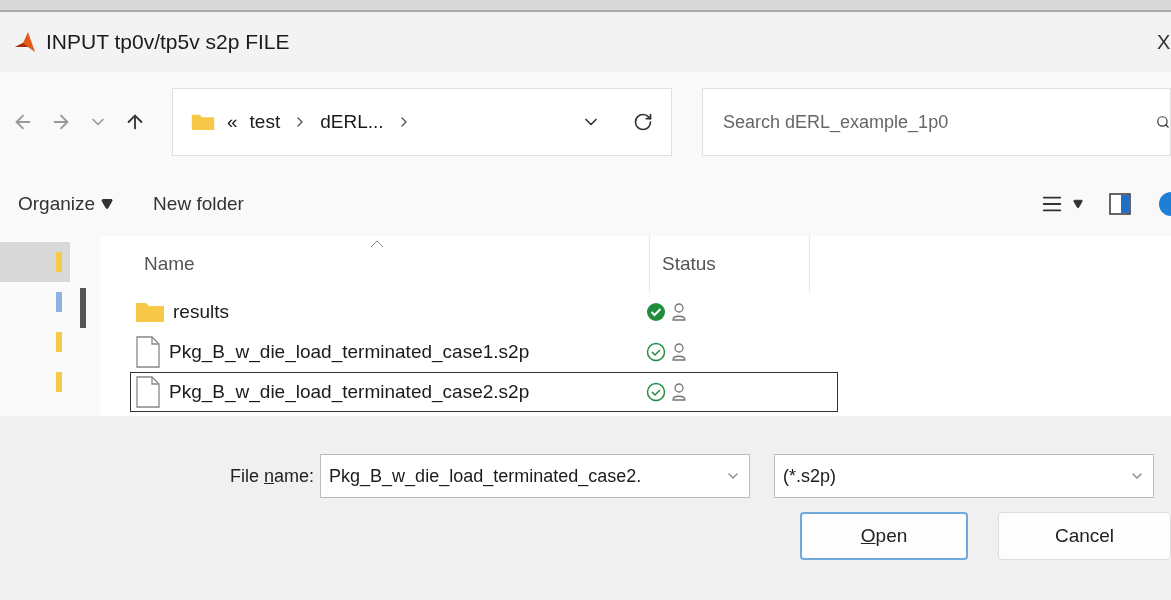 The width and height of the screenshot is (1171, 600). I want to click on file-row: results, so click(484, 312).